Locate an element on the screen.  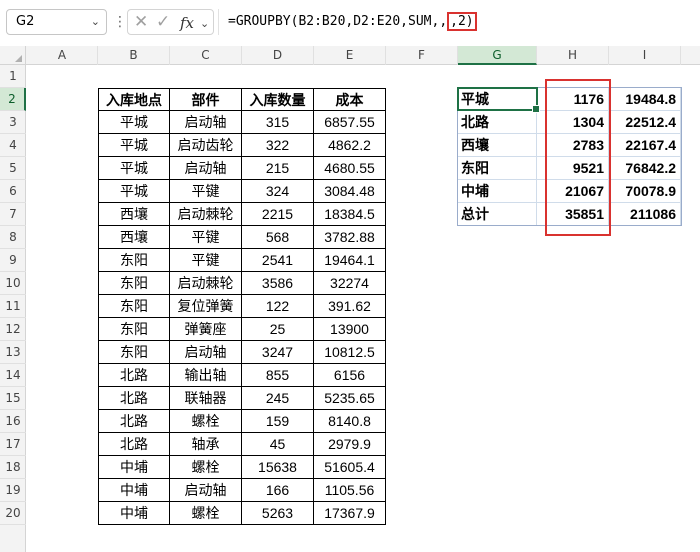
row-header: 1 is located at coordinates (13, 76).